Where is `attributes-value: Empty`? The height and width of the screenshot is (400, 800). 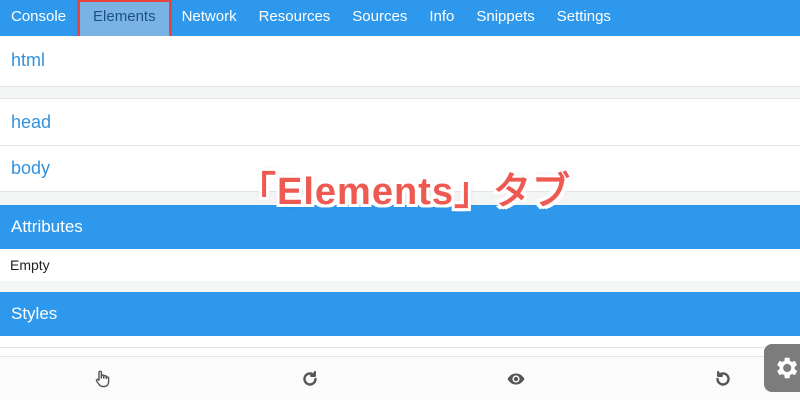 attributes-value: Empty is located at coordinates (30, 265).